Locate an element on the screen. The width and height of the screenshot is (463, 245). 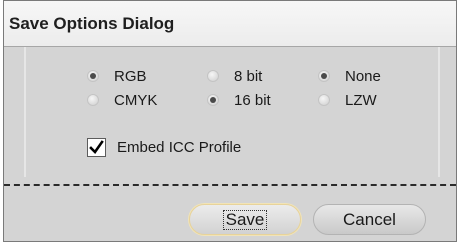
checkmark-icon is located at coordinates (96, 146).